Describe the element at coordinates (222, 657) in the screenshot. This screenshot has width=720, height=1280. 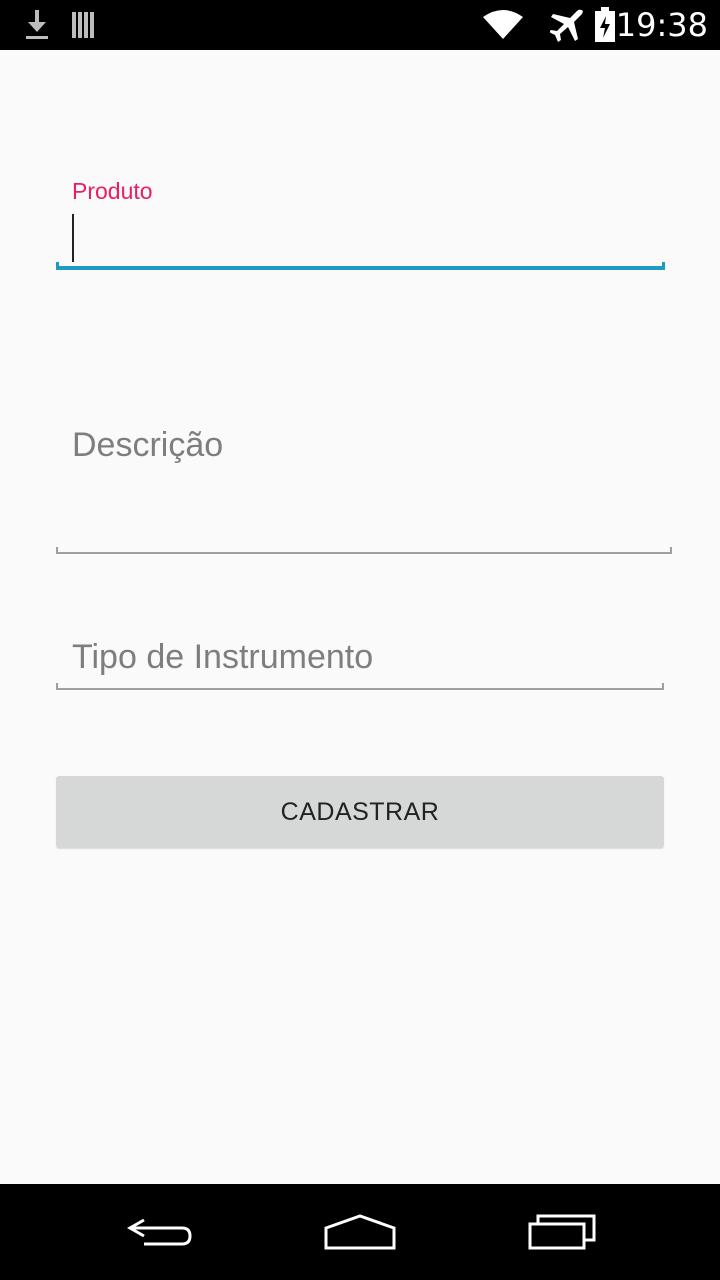
I see `tipo-instrumento-input: Tipo de Instrumento` at that location.